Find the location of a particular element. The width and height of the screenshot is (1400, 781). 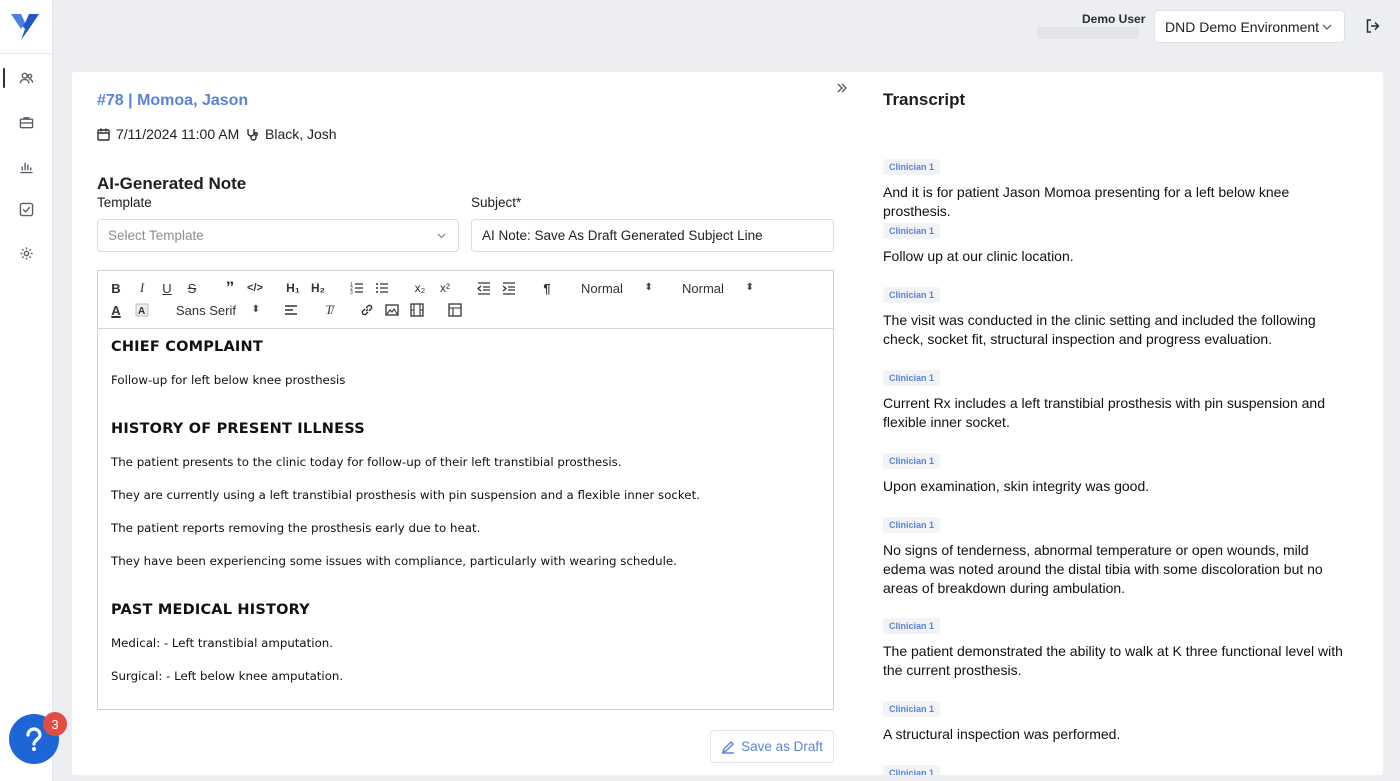

highlight-icon: A is located at coordinates (142, 310).